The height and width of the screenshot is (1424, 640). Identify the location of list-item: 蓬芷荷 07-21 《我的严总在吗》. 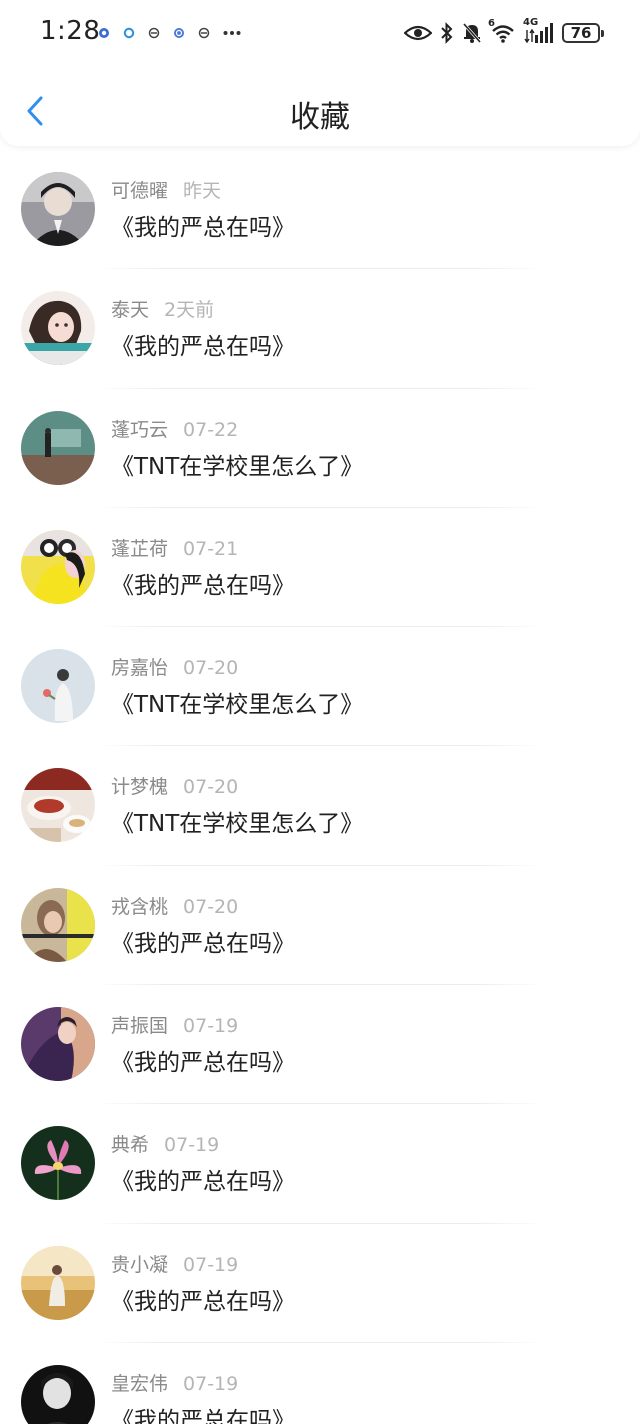
(320, 568).